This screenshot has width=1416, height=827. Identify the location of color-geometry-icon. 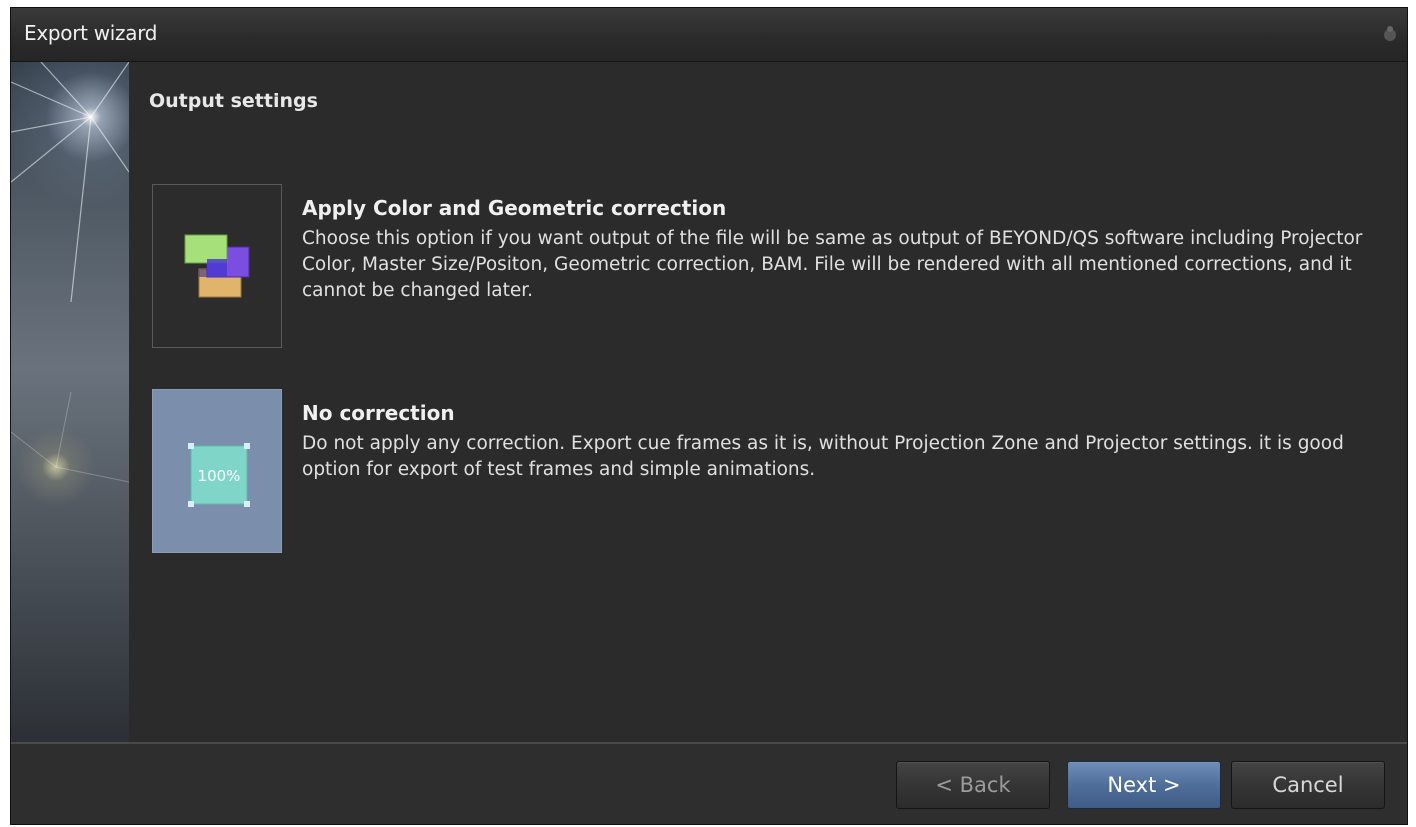
(217, 266).